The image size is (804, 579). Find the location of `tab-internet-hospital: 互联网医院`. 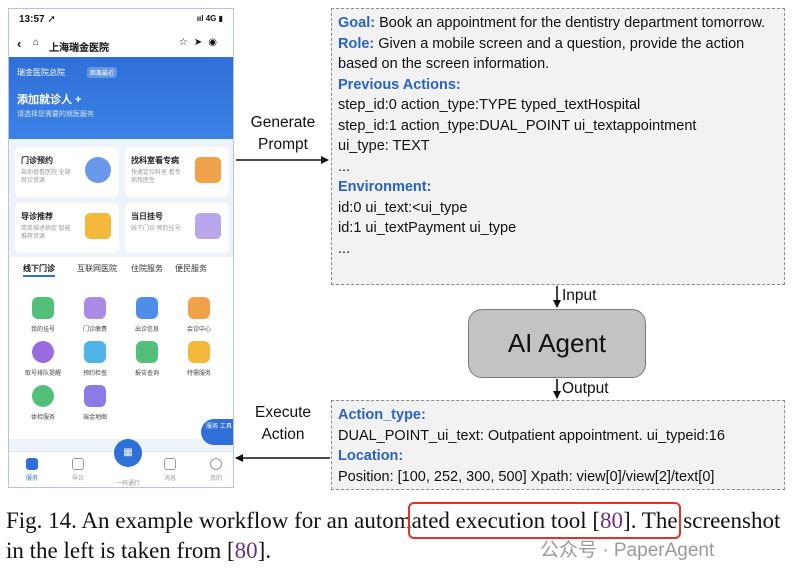

tab-internet-hospital: 互联网医院 is located at coordinates (97, 268).